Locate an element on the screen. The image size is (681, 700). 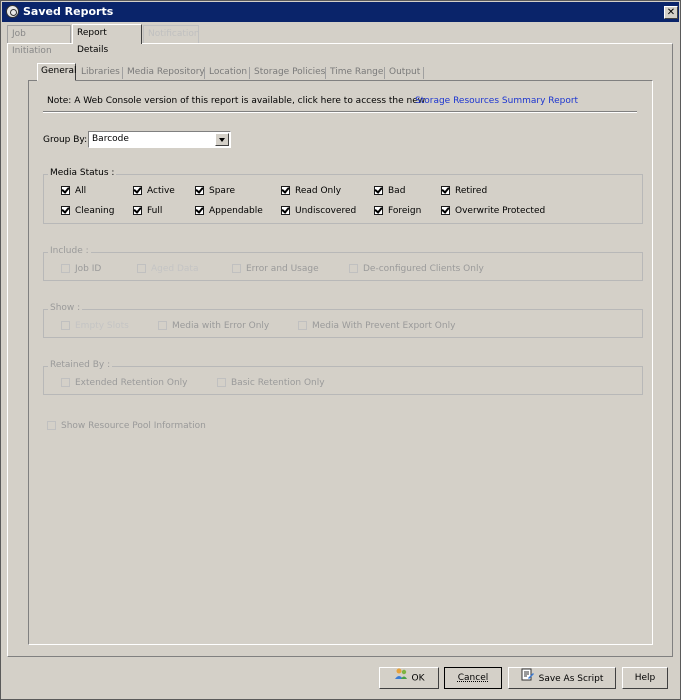
aged-data-checkbox is located at coordinates (141, 268).